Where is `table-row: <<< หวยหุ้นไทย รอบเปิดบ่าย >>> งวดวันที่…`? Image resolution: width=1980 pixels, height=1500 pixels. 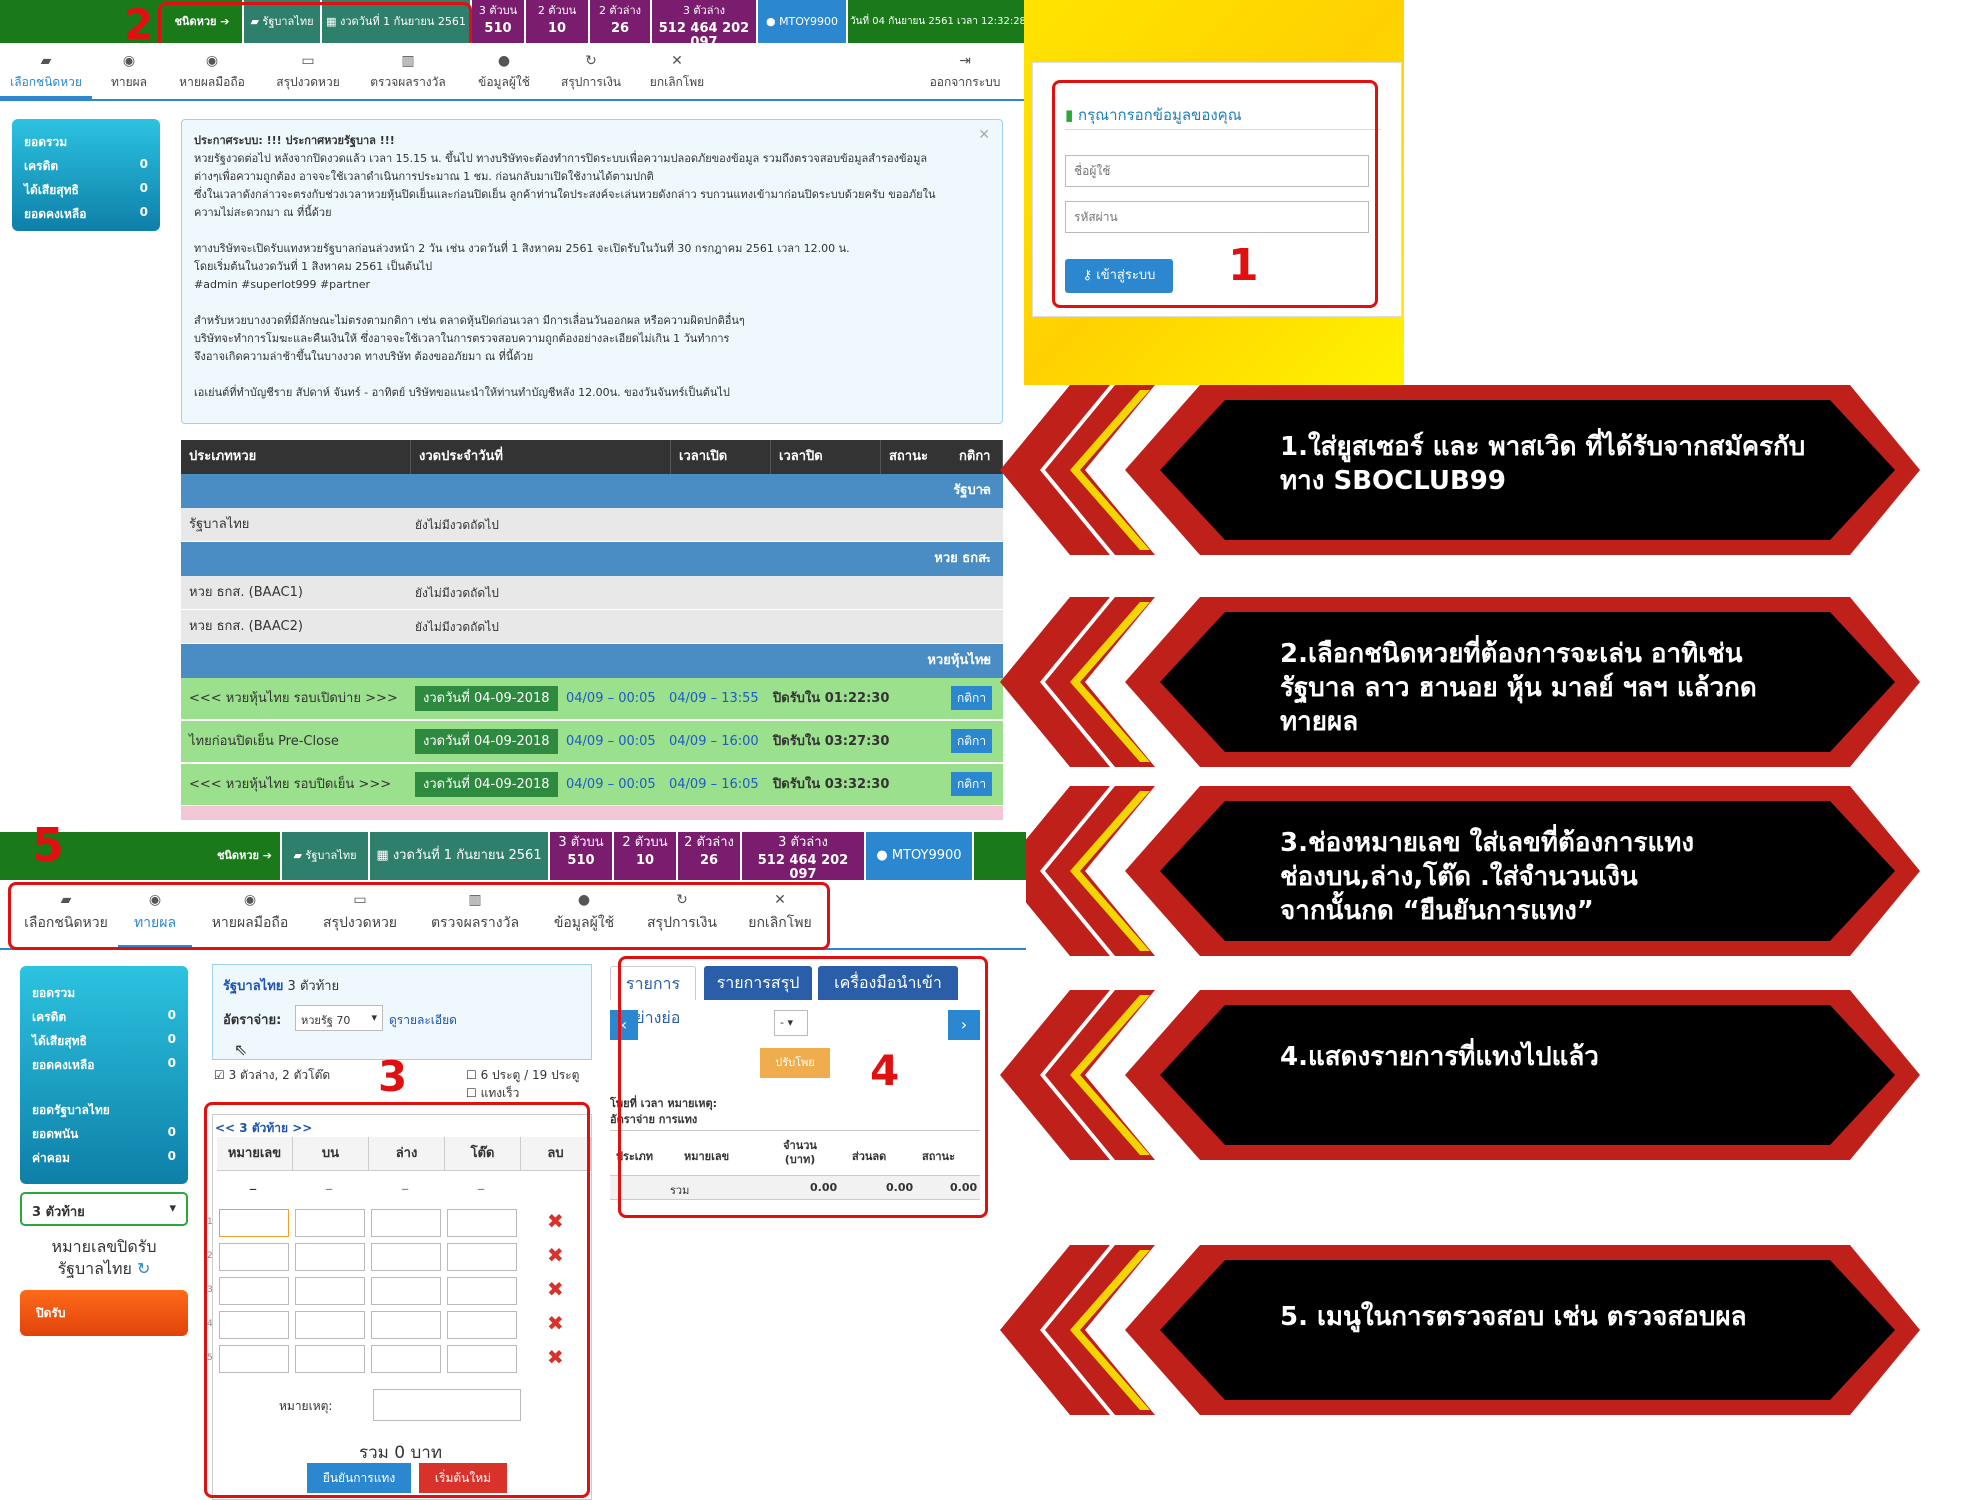 table-row: <<< หวยหุ้นไทย รอบเปิดบ่าย >>> งวดวันที่… is located at coordinates (592, 699).